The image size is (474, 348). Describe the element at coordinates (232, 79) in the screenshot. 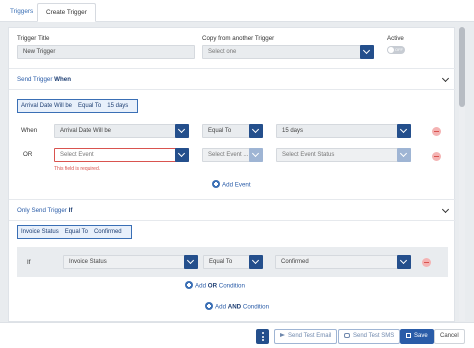

I see `send-when-header: Send Trigger When` at that location.